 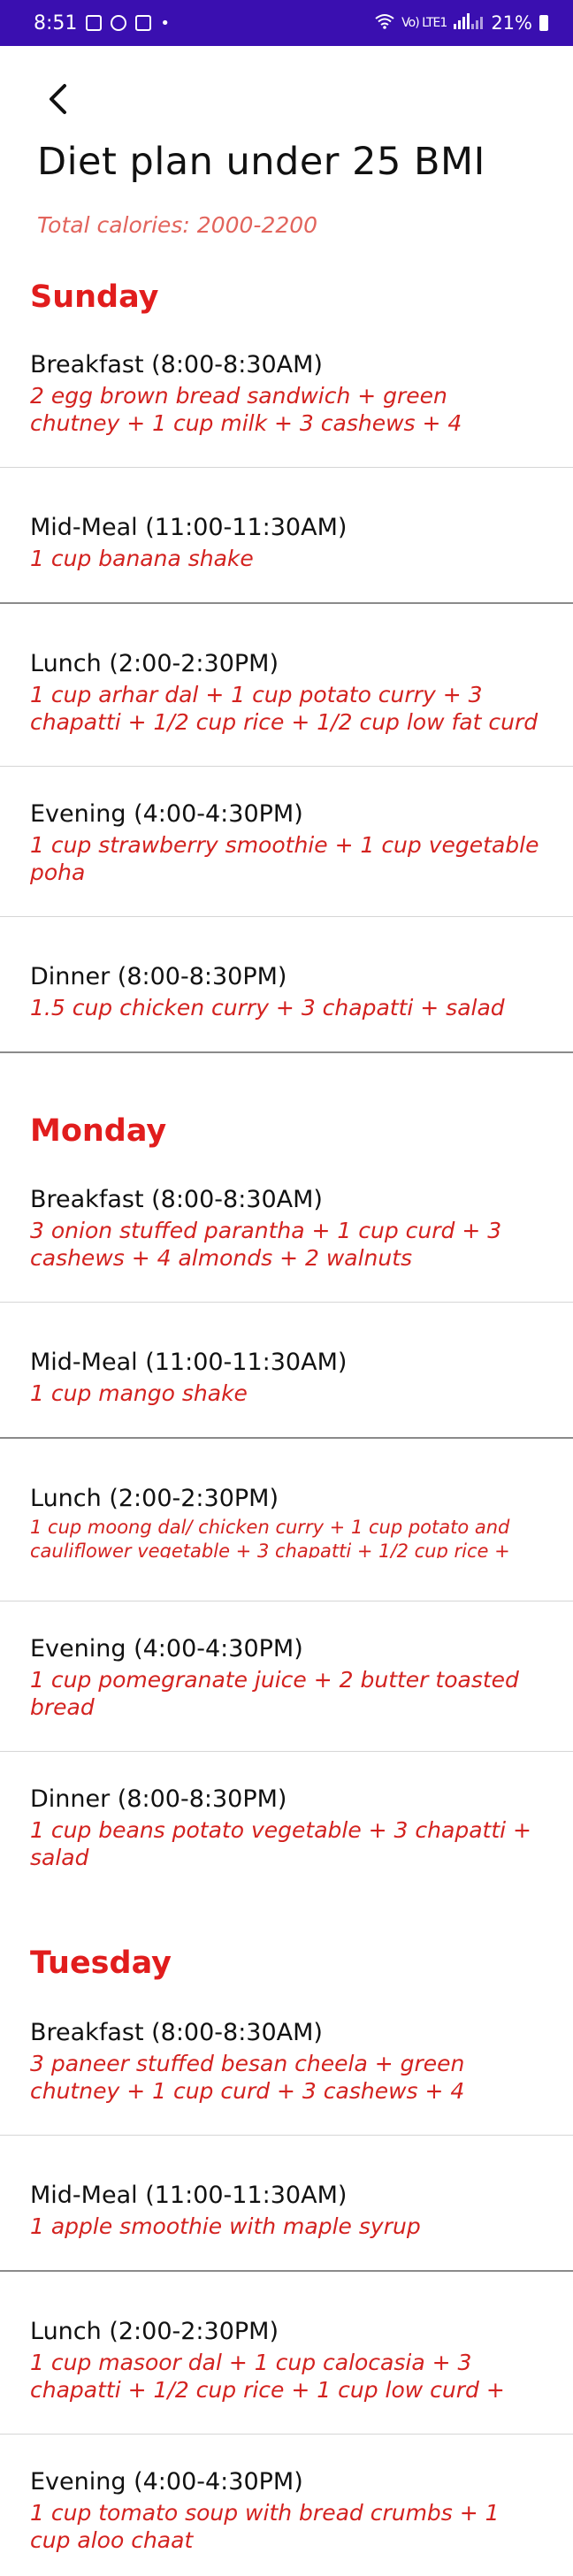 What do you see at coordinates (95, 23) in the screenshot?
I see `gallery-icon` at bounding box center [95, 23].